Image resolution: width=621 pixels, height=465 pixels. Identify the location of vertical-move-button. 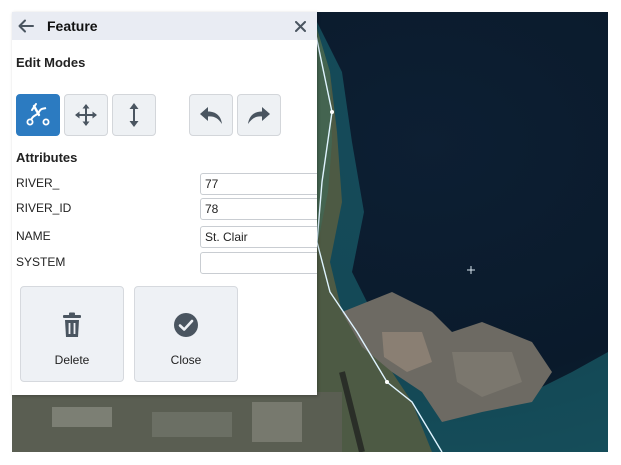
(134, 115).